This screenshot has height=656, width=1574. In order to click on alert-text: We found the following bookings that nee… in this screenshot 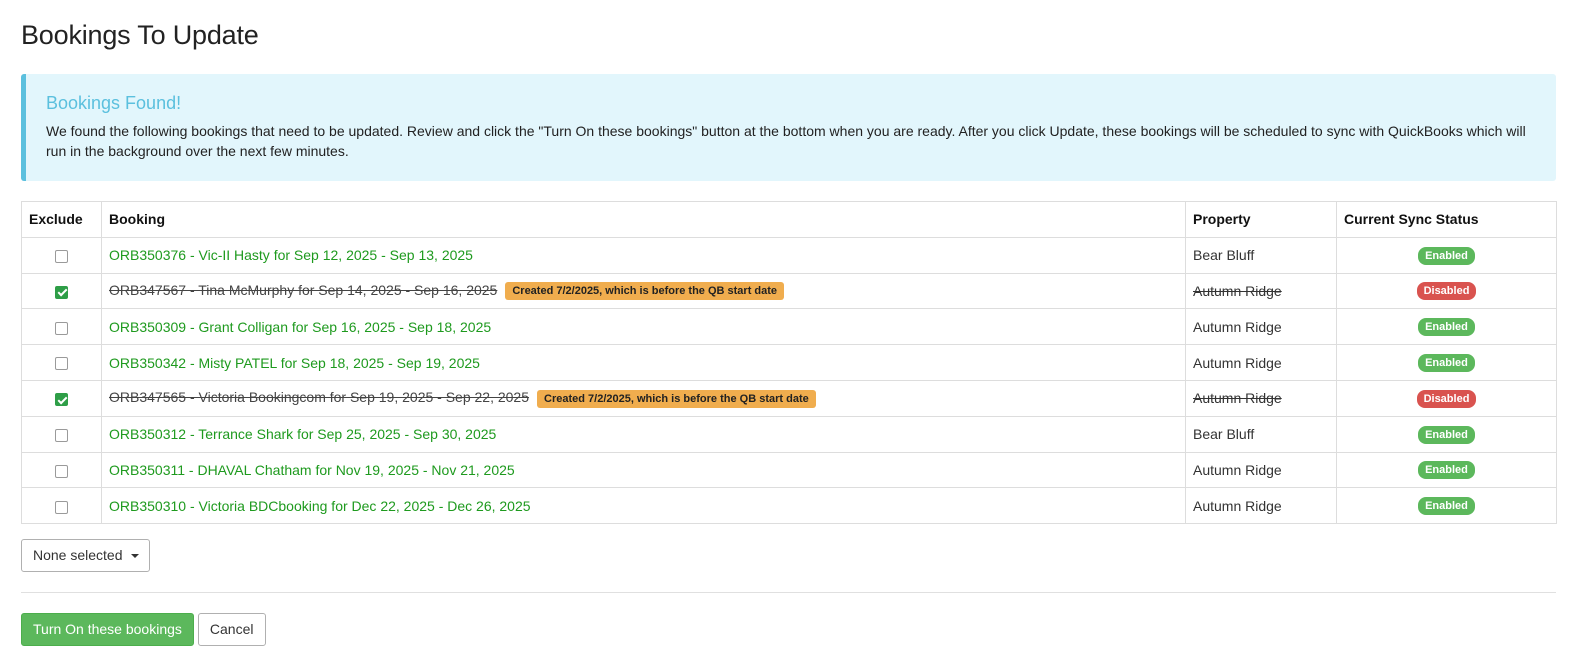, I will do `click(786, 141)`.